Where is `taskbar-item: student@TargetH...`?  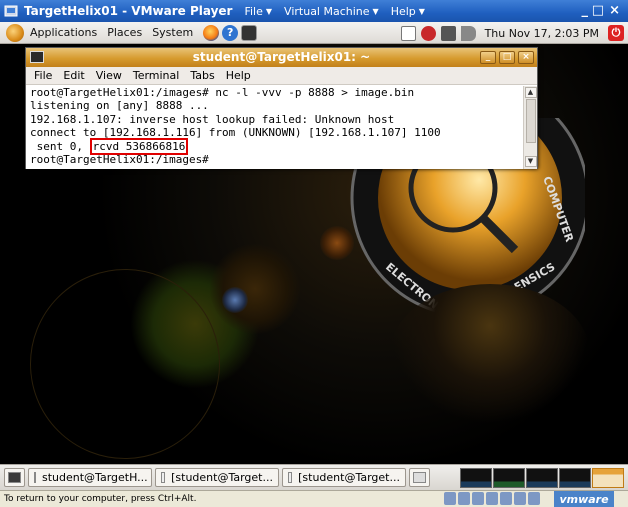
taskbar-item: student@TargetH... is located at coordinates (90, 477).